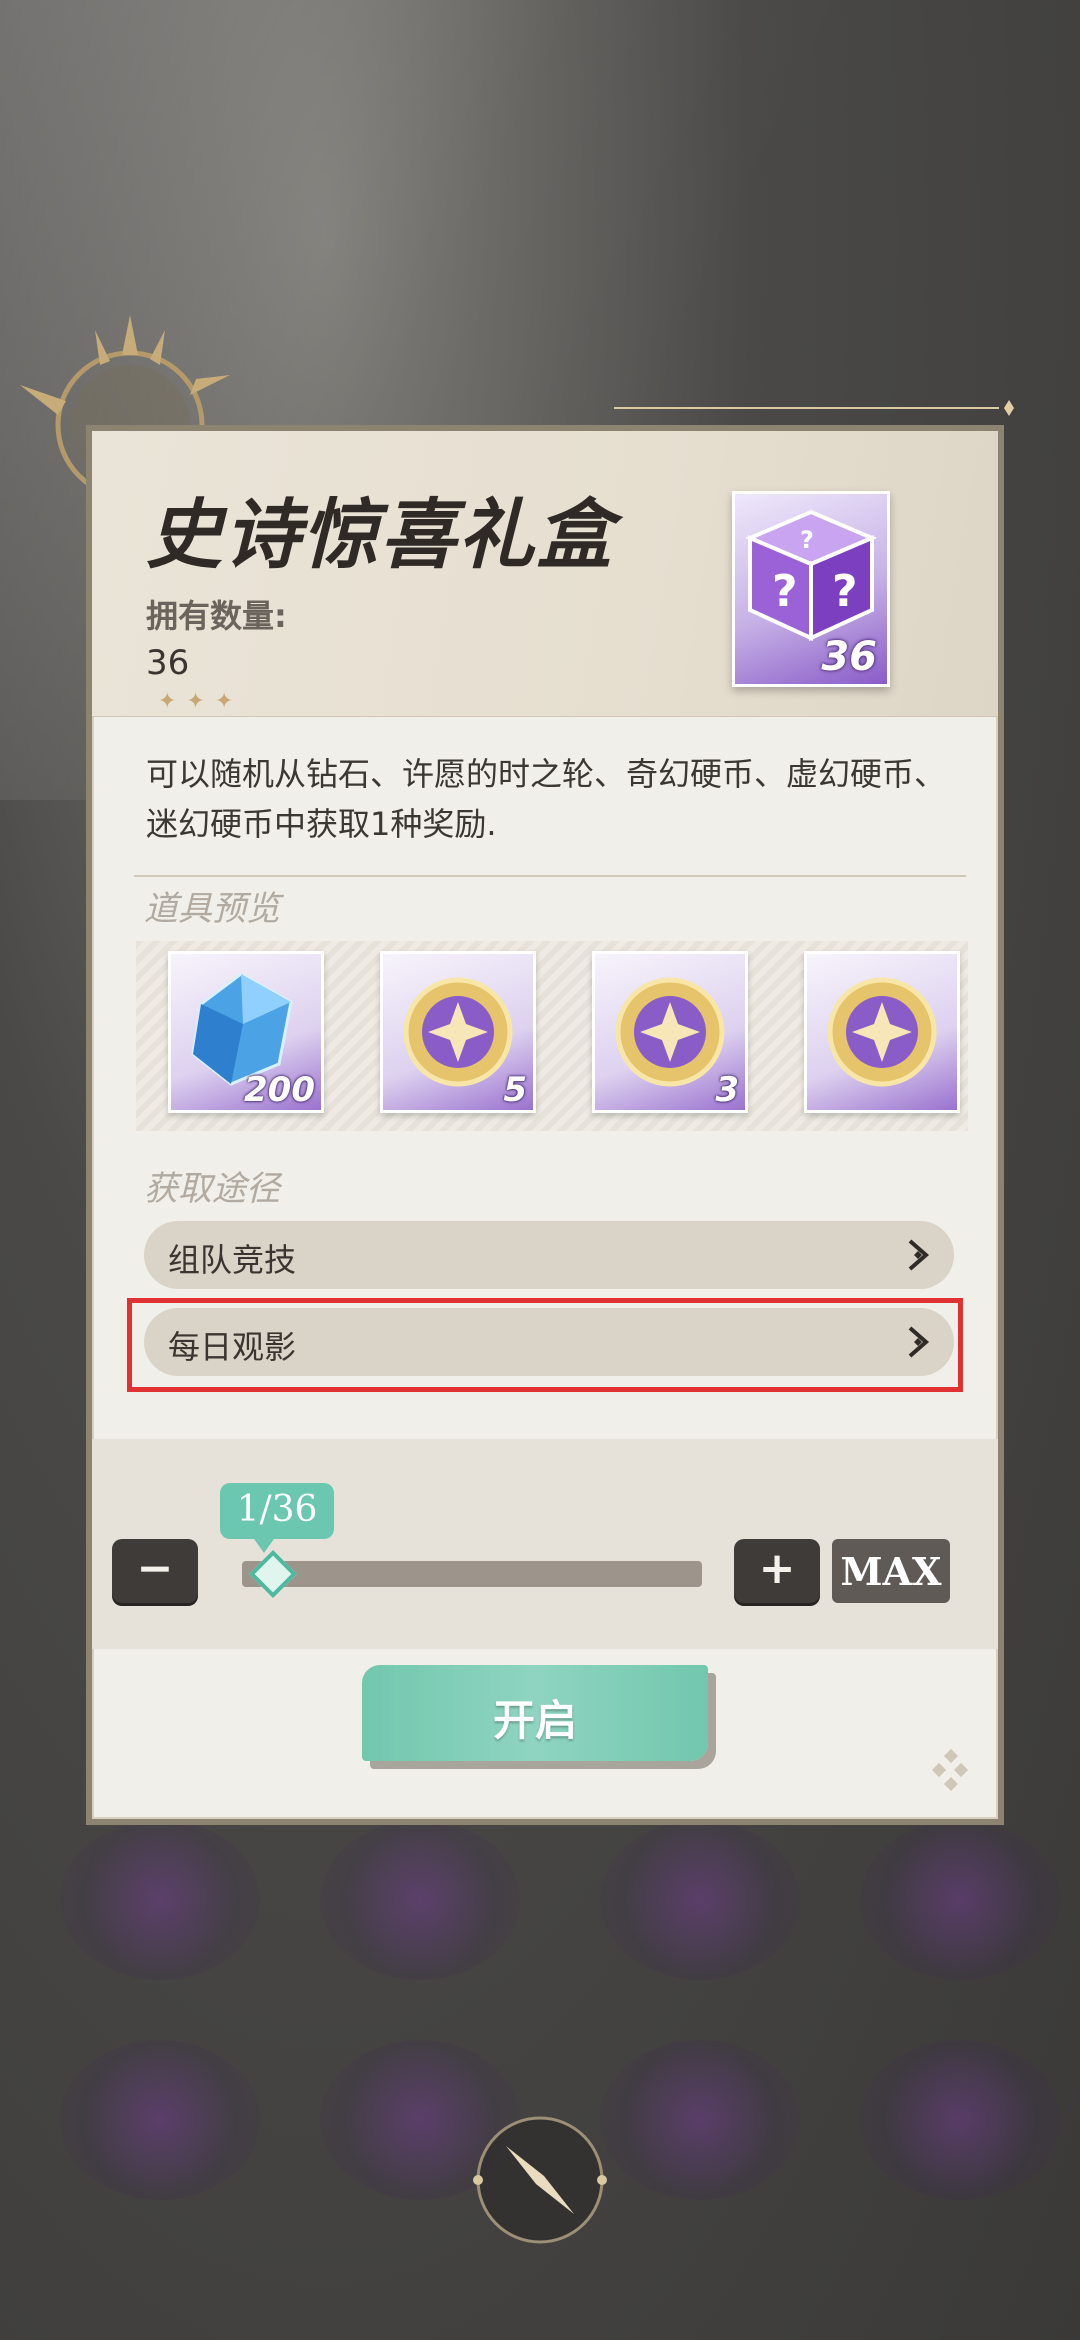  Describe the element at coordinates (545, 1345) in the screenshot. I see `highlight-box` at that location.